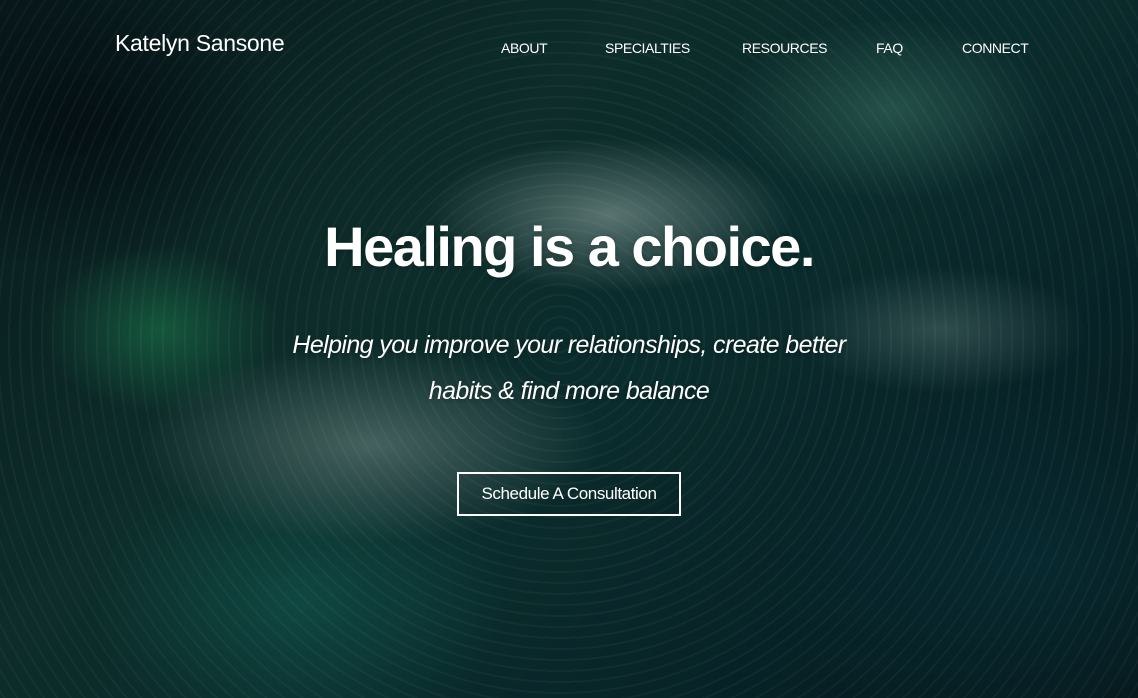  Describe the element at coordinates (524, 48) in the screenshot. I see `nav-link-about: ABOUT` at that location.